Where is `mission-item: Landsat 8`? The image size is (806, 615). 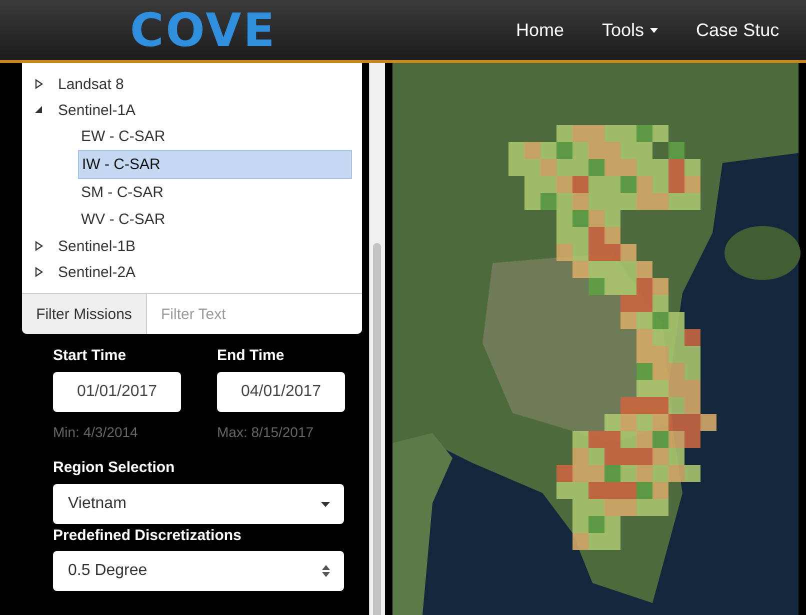 mission-item: Landsat 8 is located at coordinates (91, 84).